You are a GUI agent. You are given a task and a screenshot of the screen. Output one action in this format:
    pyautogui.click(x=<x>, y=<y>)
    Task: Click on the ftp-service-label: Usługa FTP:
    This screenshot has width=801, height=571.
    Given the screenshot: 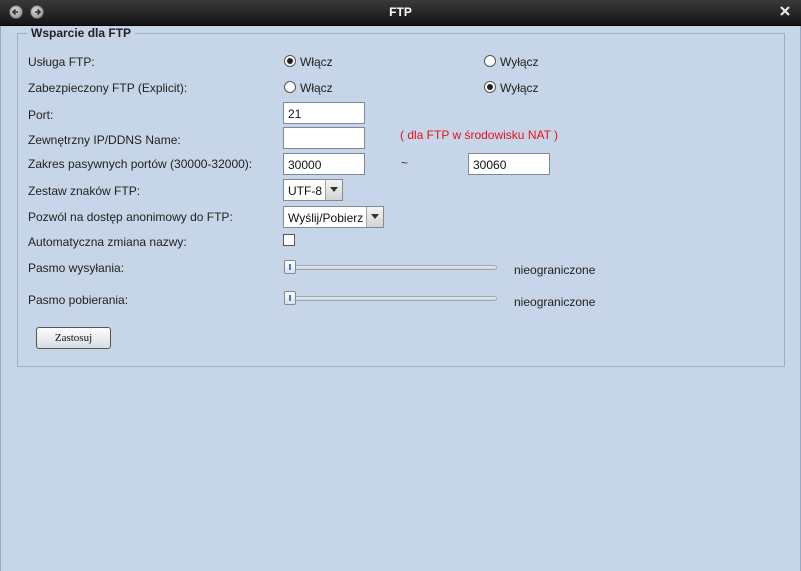 What is the action you would take?
    pyautogui.click(x=61, y=62)
    